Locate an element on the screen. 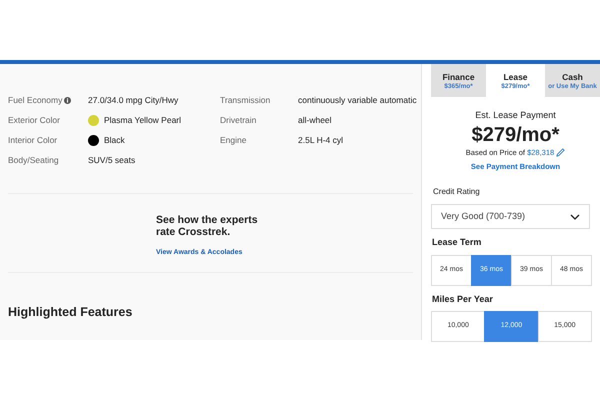  spec-value: SUV/5 seats is located at coordinates (112, 160).